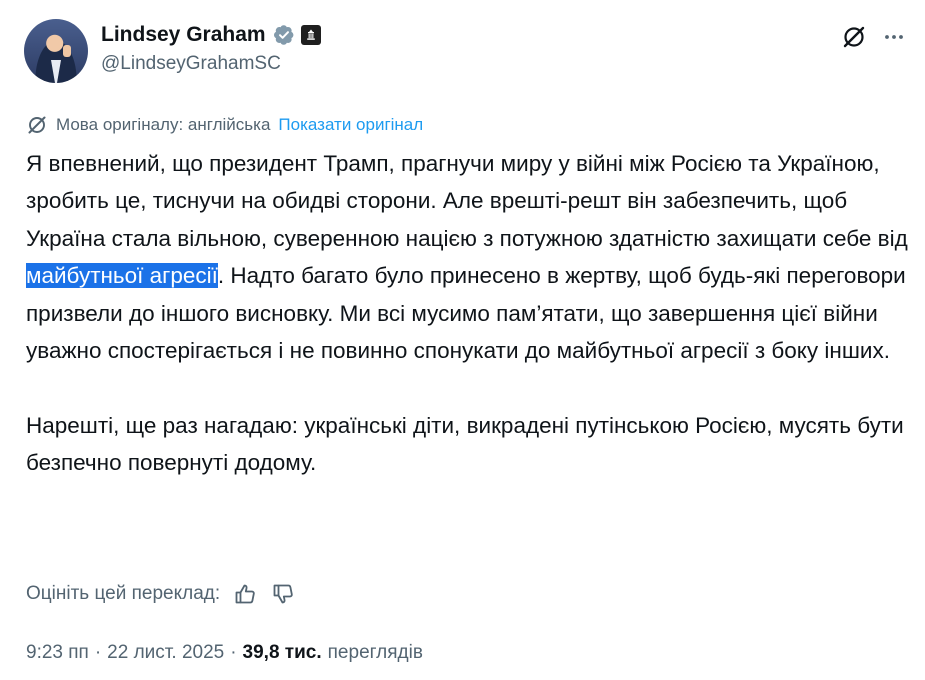 Image resolution: width=925 pixels, height=680 pixels. What do you see at coordinates (67, 51) in the screenshot?
I see `avatar-hand` at bounding box center [67, 51].